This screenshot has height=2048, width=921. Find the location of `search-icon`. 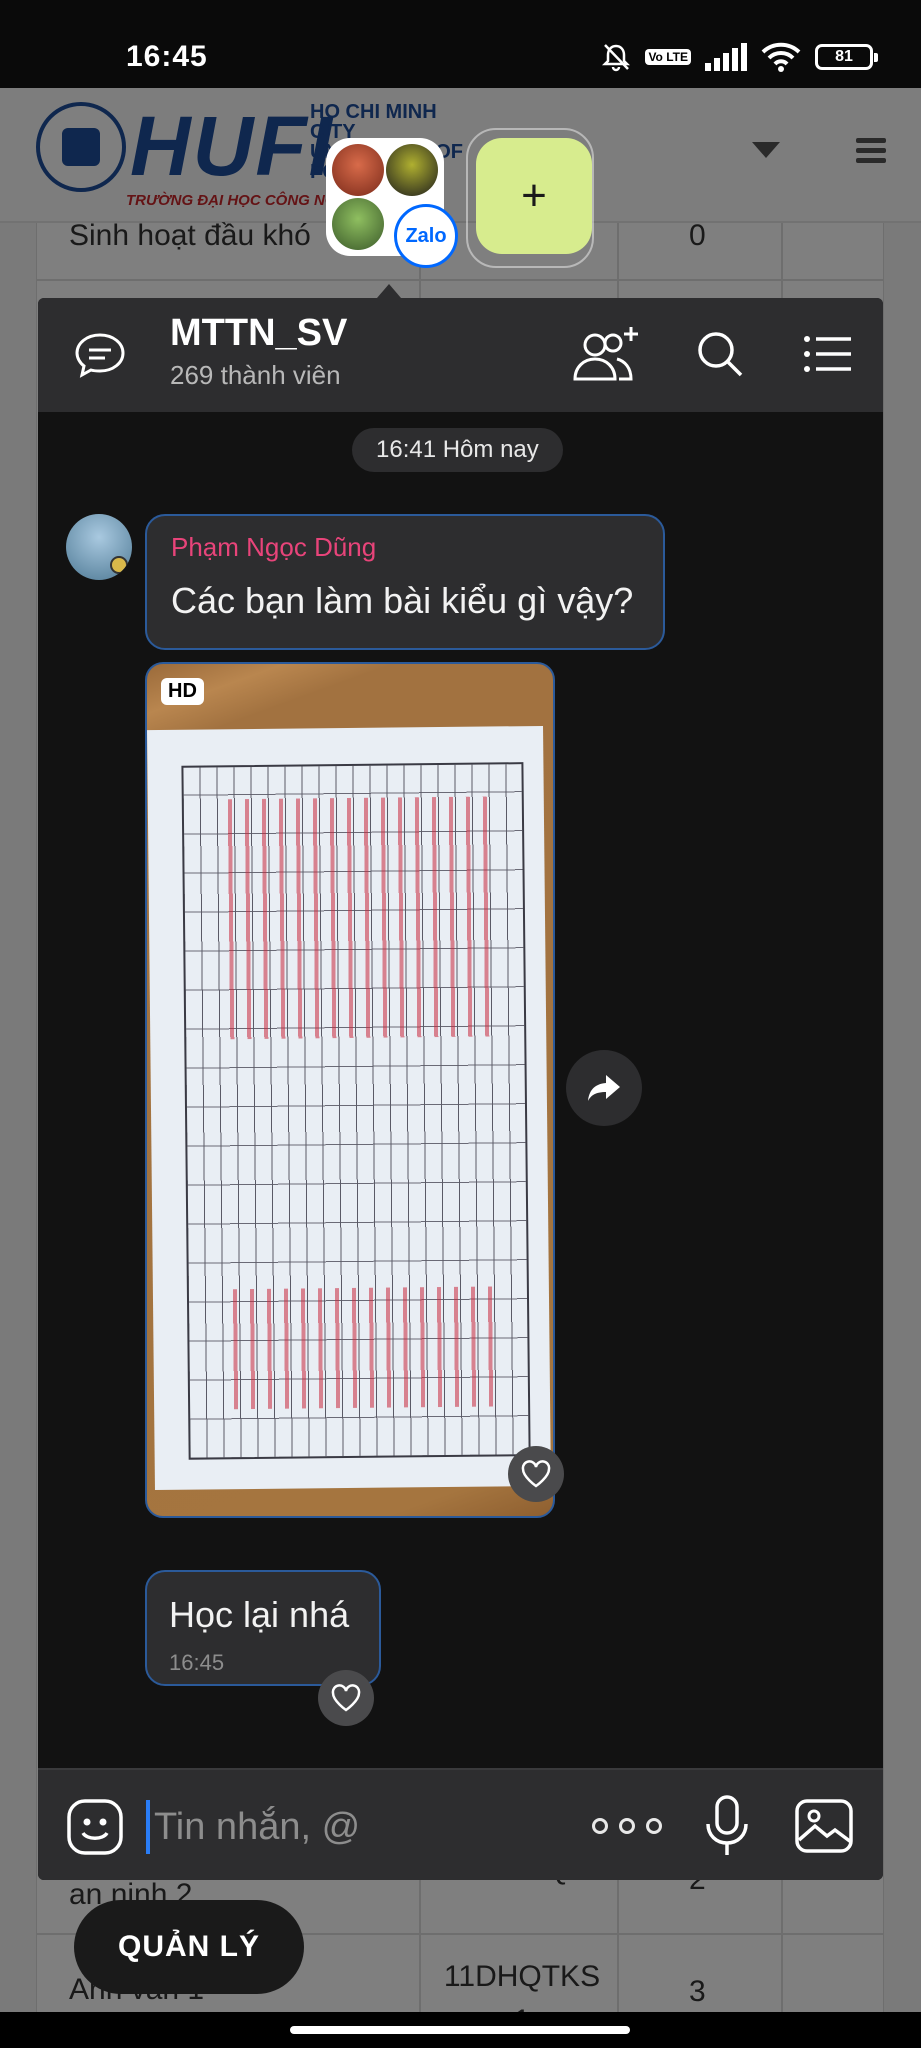

search-icon is located at coordinates (720, 354).